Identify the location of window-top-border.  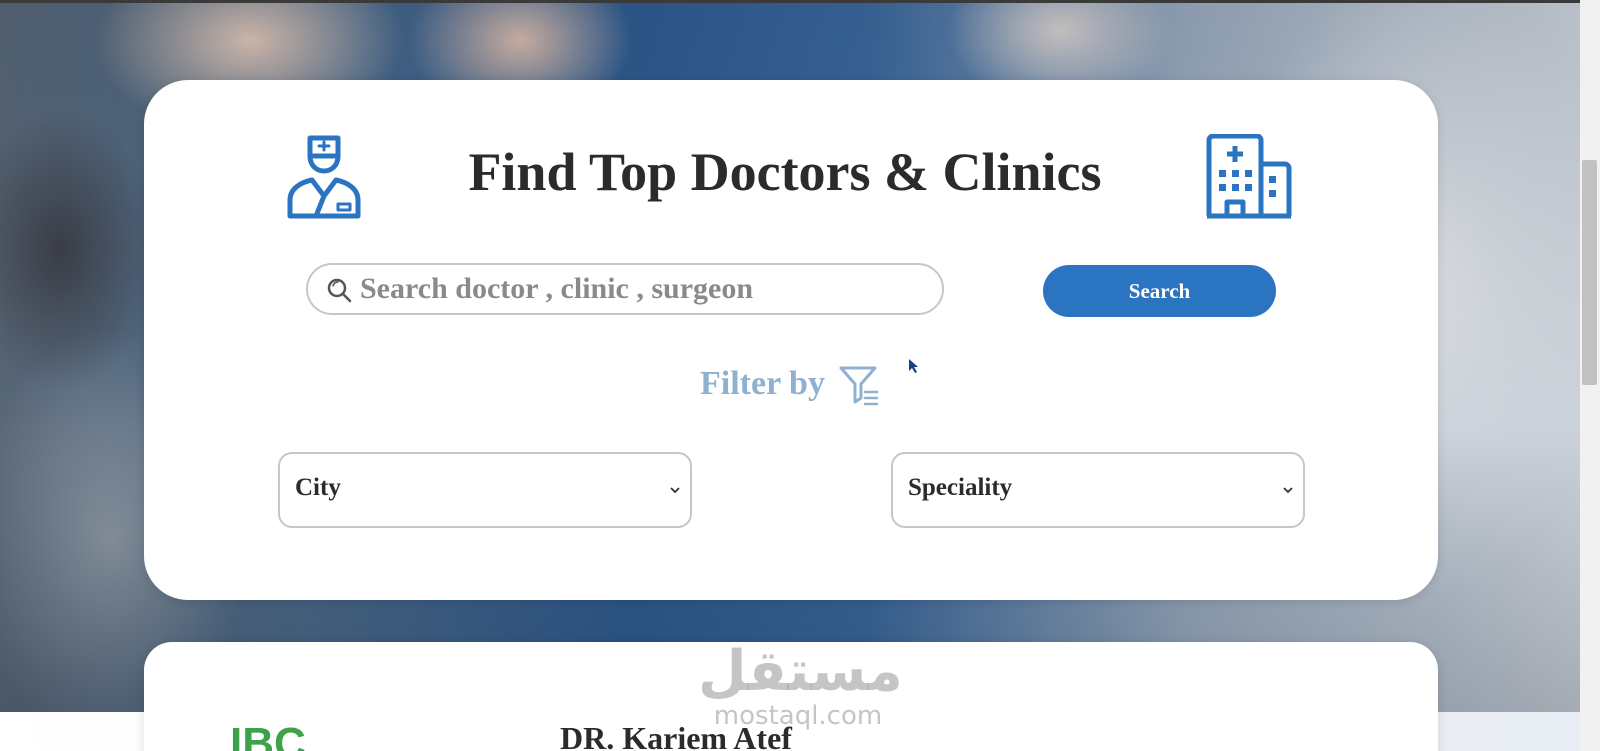
(800, 1).